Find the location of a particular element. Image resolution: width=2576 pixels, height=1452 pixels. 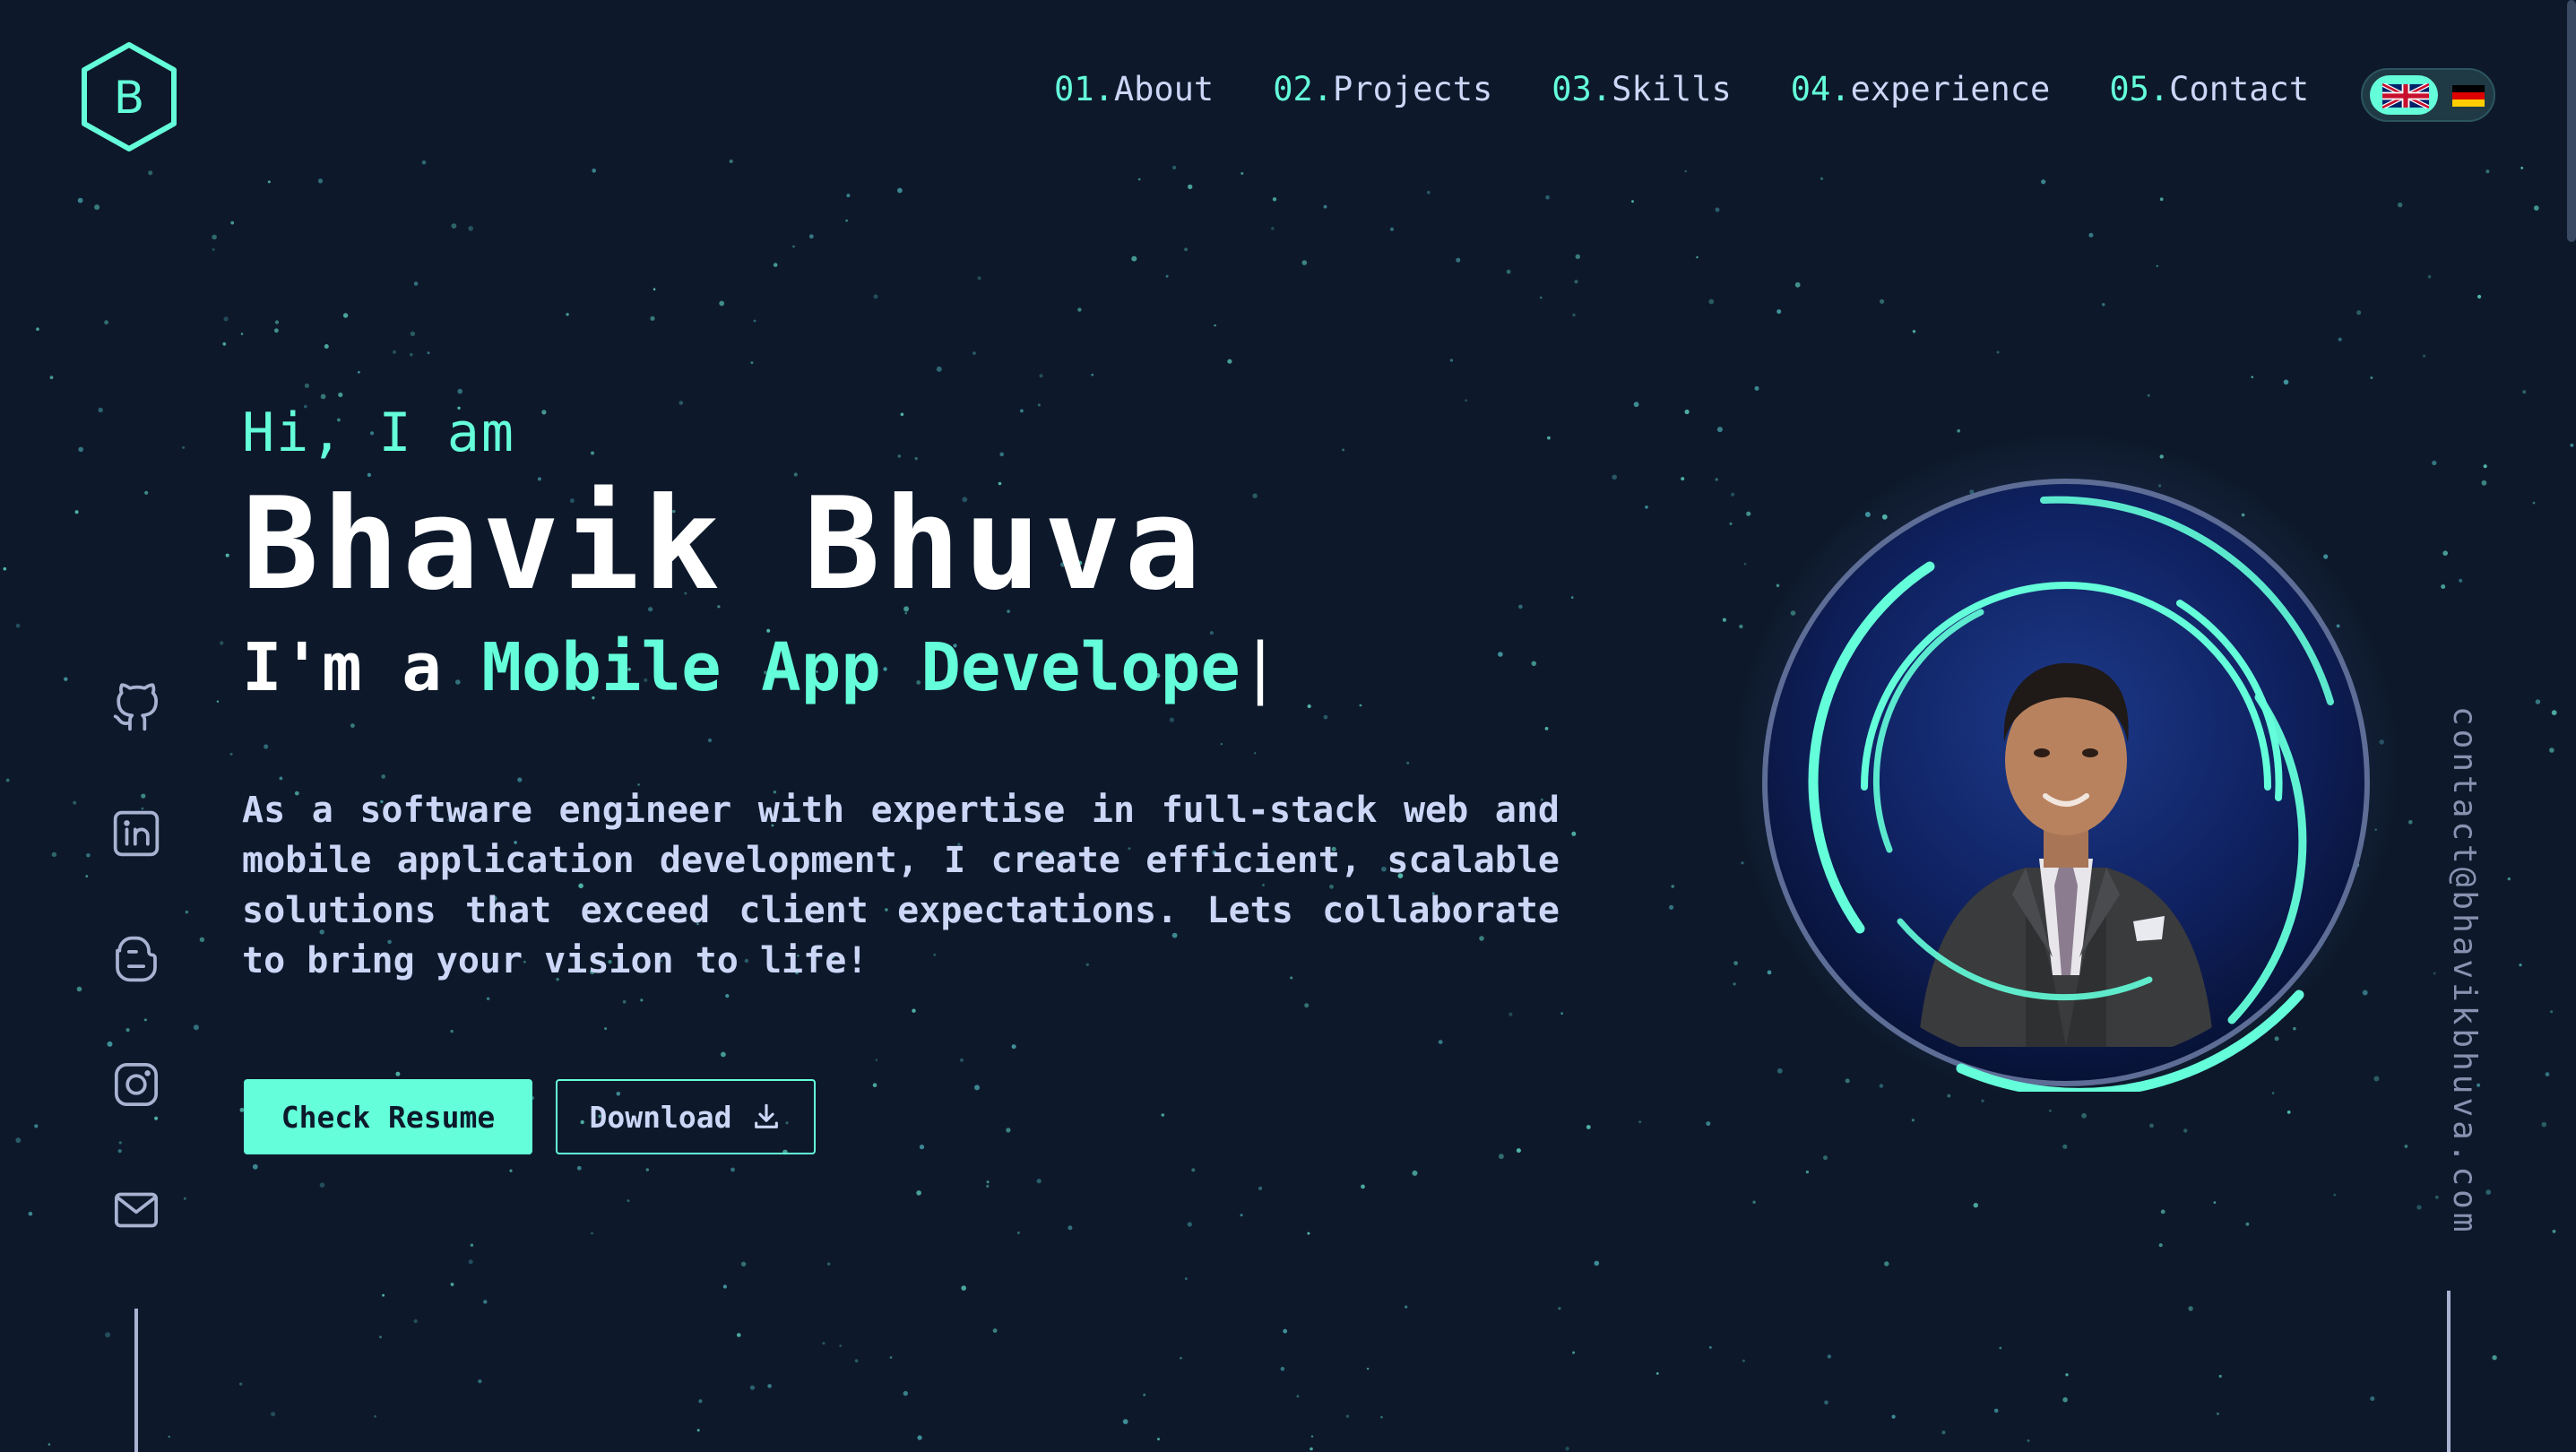

linkedin-icon is located at coordinates (136, 833).